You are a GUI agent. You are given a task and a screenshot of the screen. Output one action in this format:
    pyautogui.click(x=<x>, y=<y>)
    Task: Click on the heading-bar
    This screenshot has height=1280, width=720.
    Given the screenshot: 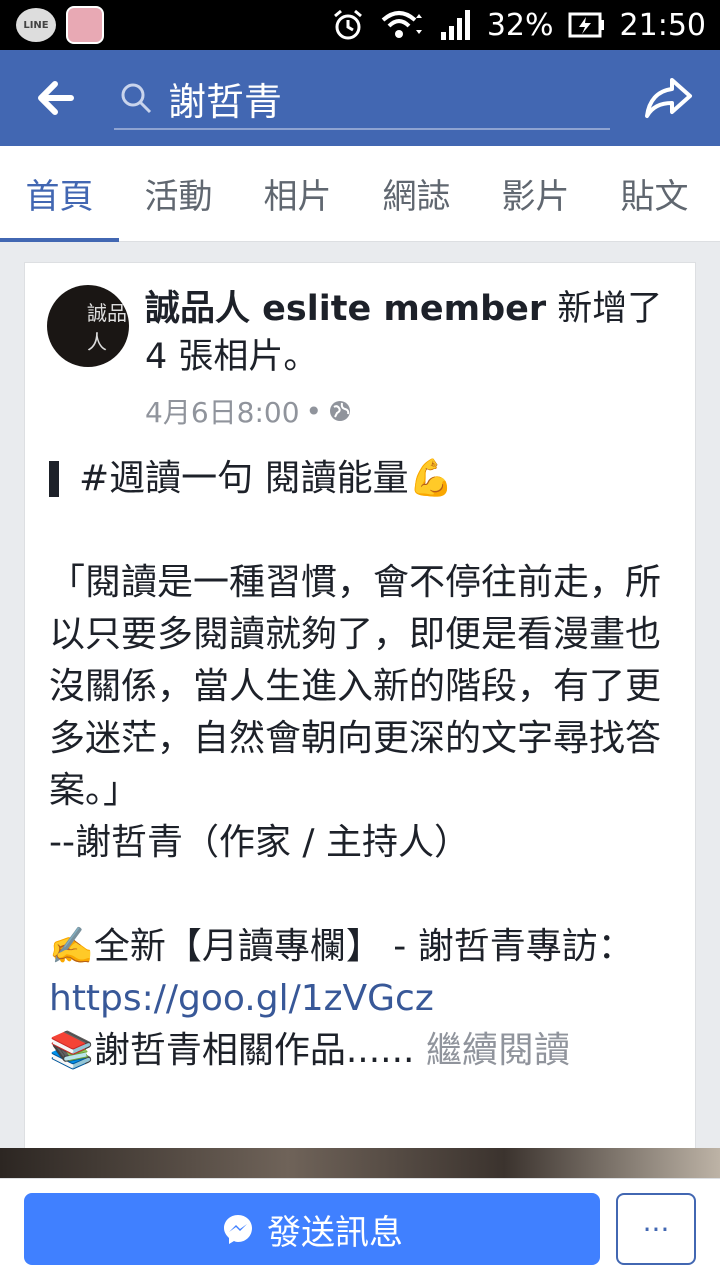 What is the action you would take?
    pyautogui.click(x=54, y=479)
    